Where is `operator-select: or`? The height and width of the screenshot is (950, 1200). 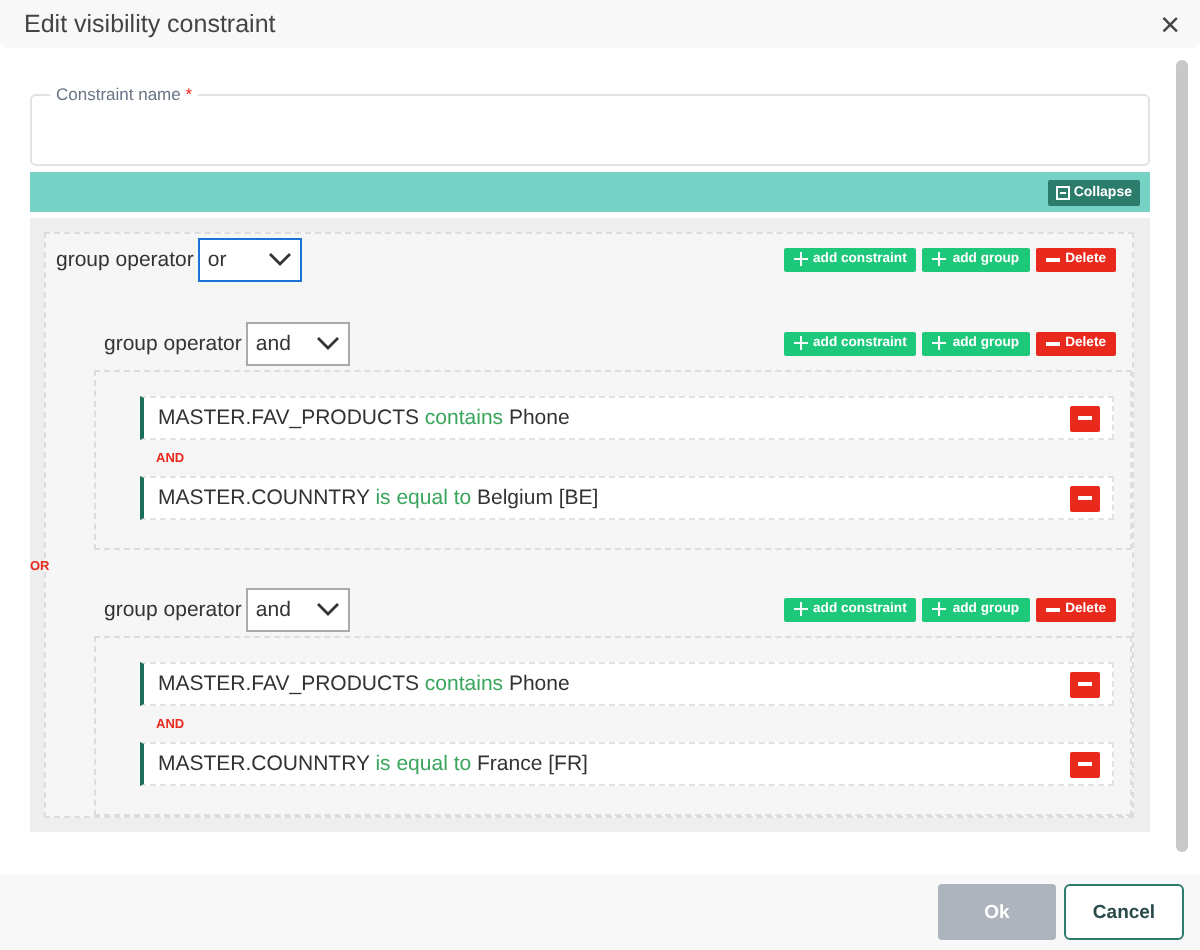 operator-select: or is located at coordinates (249, 259).